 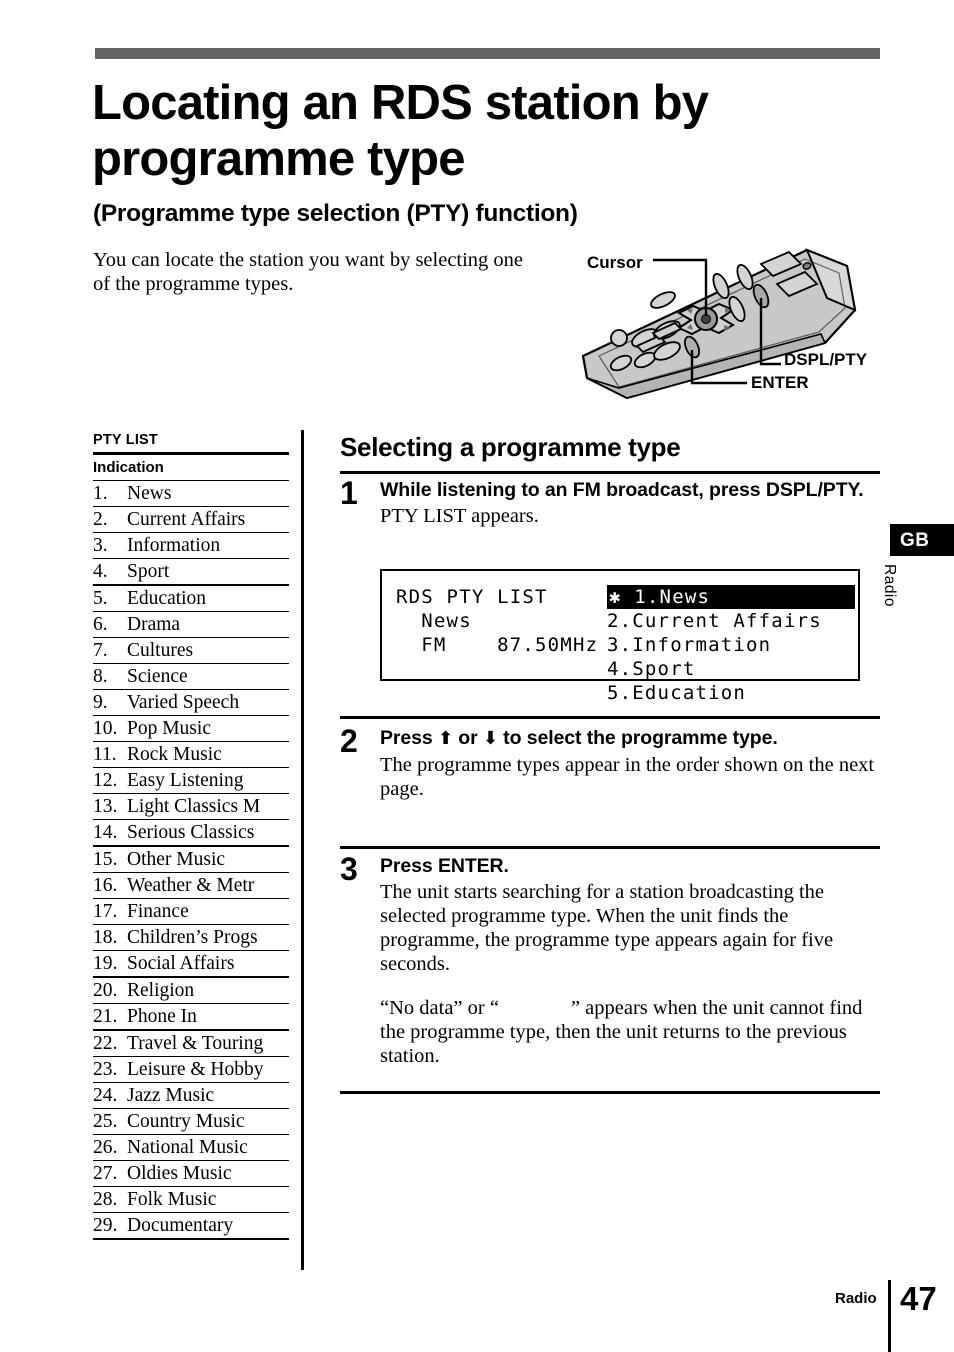 I want to click on table-row: 18. Children’s Progs, so click(x=191, y=936).